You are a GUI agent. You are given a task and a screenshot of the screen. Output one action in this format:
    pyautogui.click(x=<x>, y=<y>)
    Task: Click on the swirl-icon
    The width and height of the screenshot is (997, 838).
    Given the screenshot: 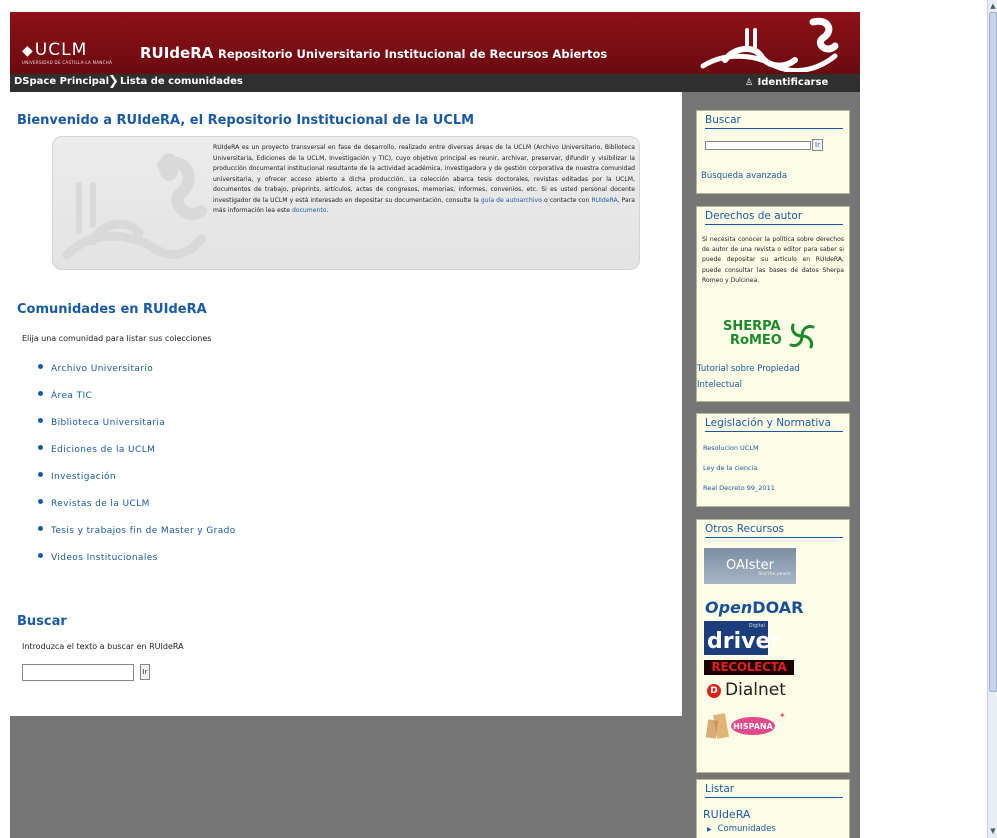 What is the action you would take?
    pyautogui.click(x=802, y=336)
    